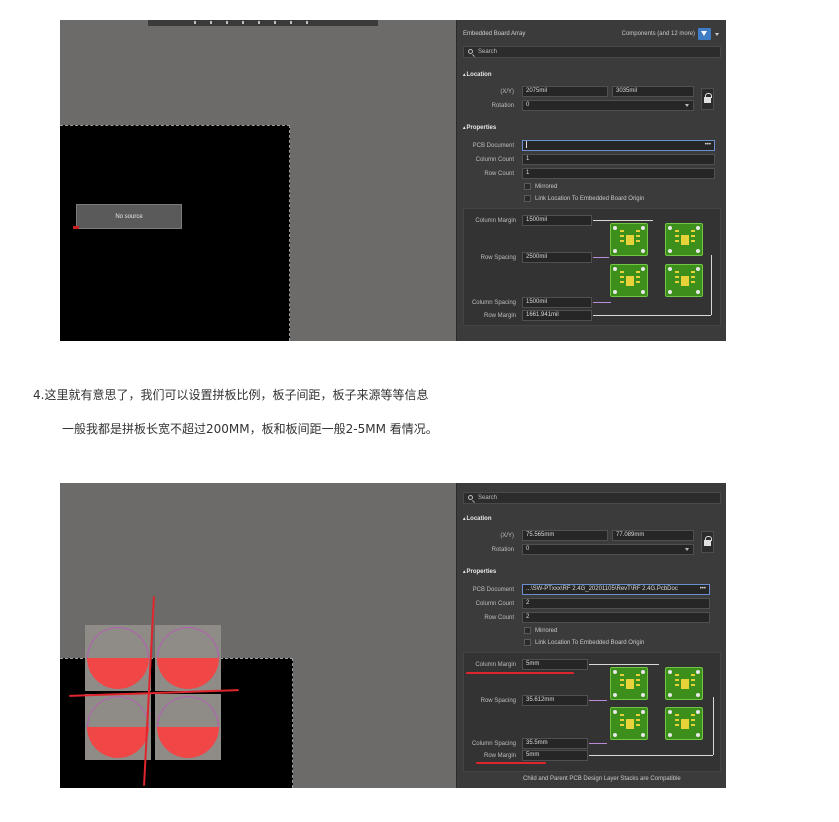 The width and height of the screenshot is (839, 822). I want to click on row-margin-field: 1661.941mil, so click(557, 315).